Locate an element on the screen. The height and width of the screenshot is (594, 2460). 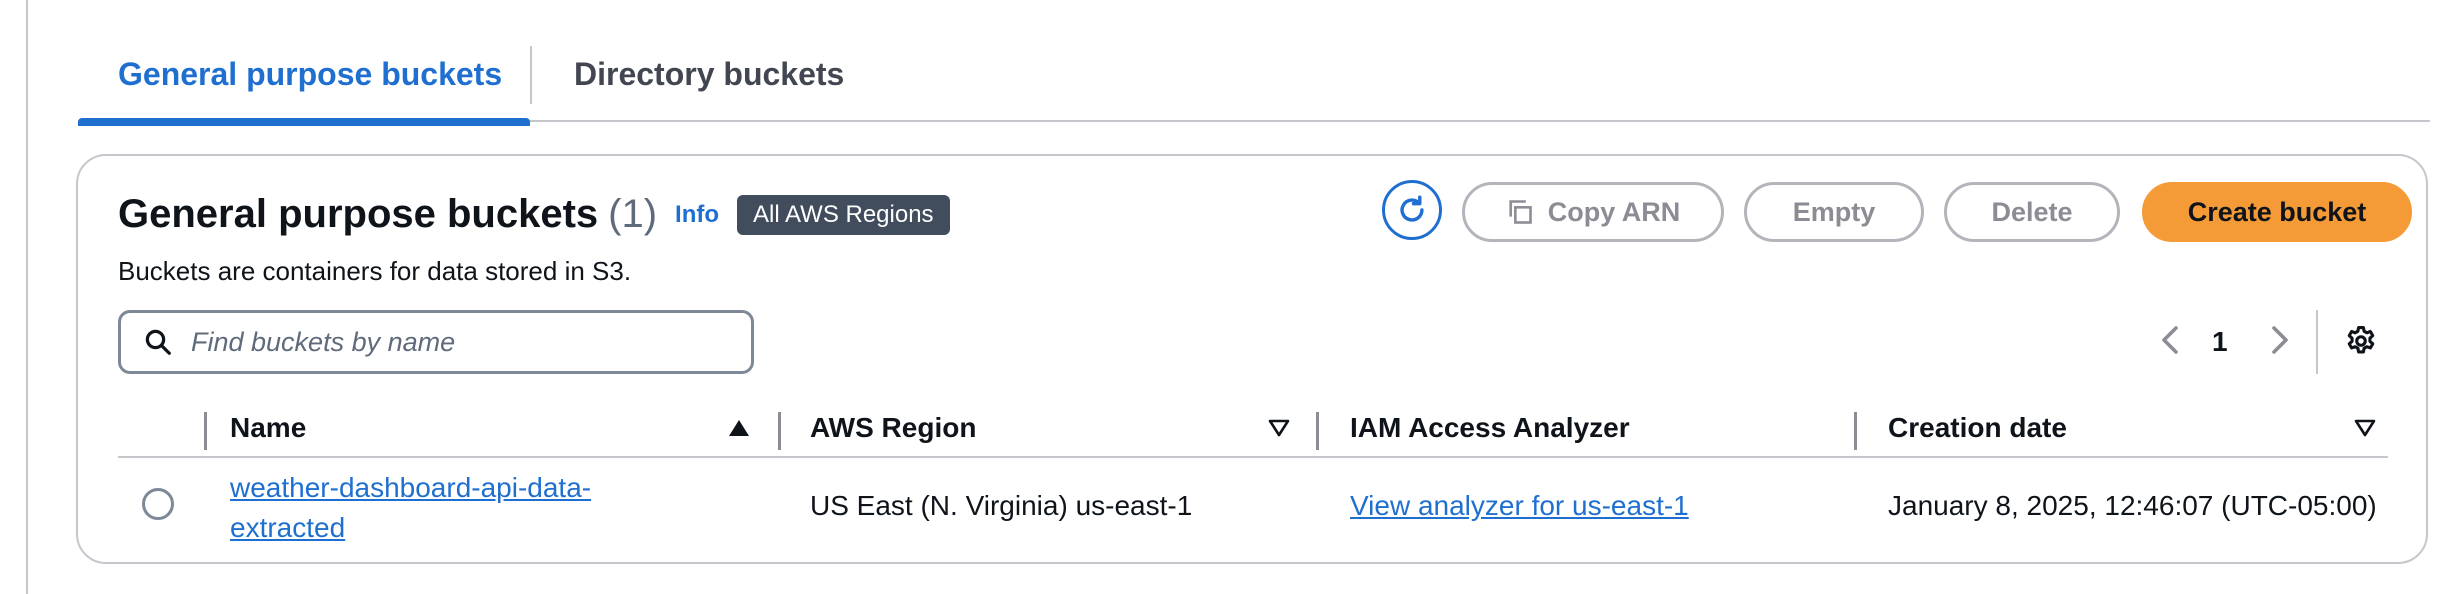
bucket-name-link: weather-dashboard-api-data-extracted is located at coordinates (440, 508).